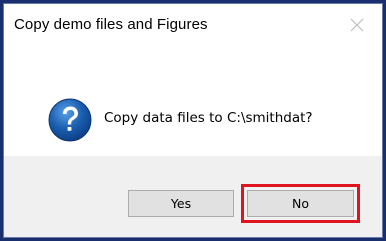 This screenshot has height=241, width=386. Describe the element at coordinates (70, 120) in the screenshot. I see `question-icon` at that location.